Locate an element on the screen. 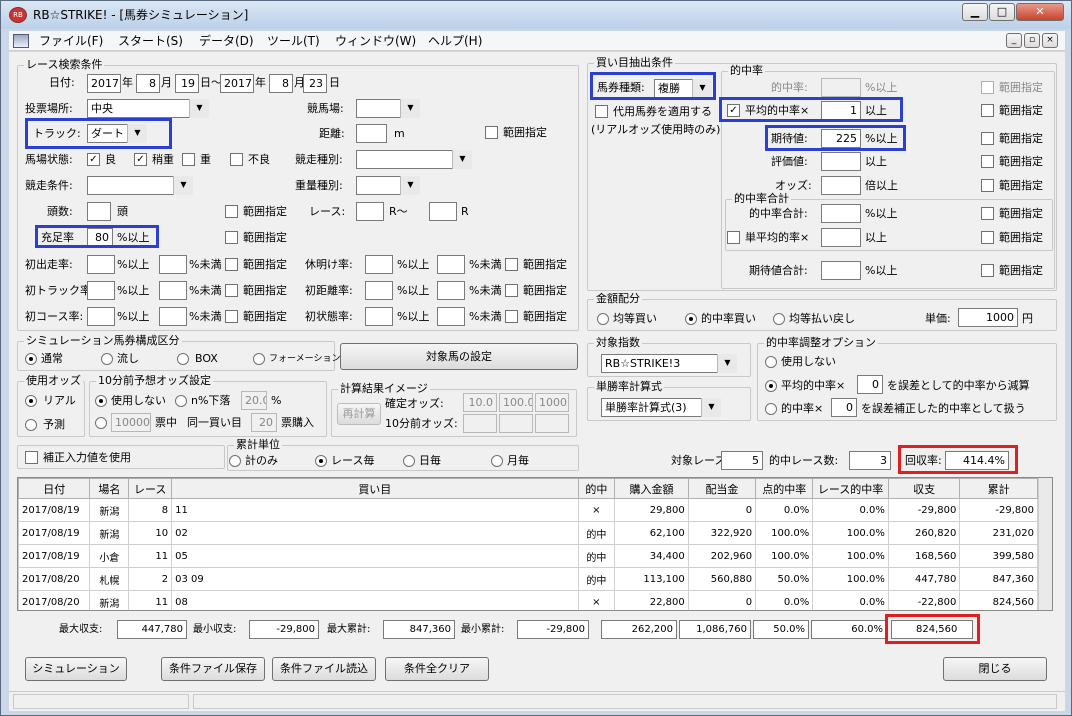 Image resolution: width=1072 pixels, height=716 pixels. single-avg-range-checkbox is located at coordinates (987, 237).